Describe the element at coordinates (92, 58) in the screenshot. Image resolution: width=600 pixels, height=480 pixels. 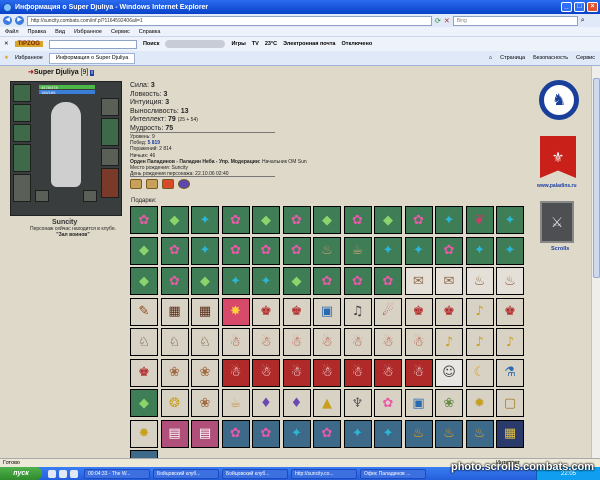
I see `tab-active: Информация о Super Djuliya` at that location.